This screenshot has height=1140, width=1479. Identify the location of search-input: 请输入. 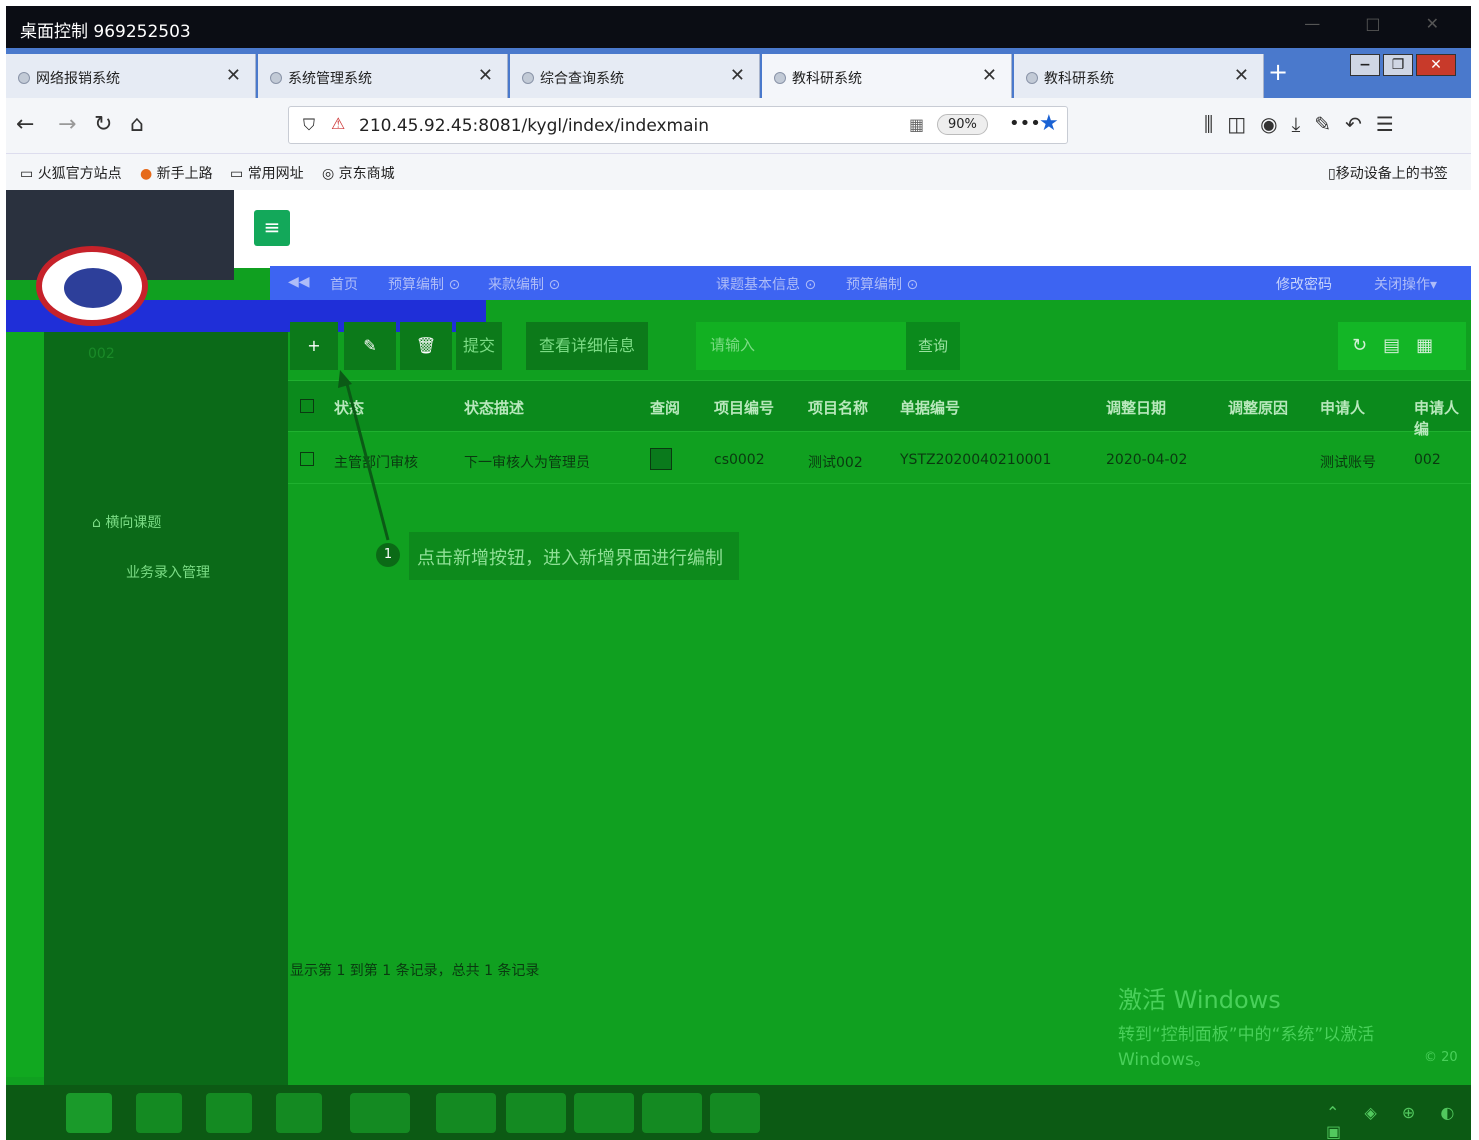
(801, 346).